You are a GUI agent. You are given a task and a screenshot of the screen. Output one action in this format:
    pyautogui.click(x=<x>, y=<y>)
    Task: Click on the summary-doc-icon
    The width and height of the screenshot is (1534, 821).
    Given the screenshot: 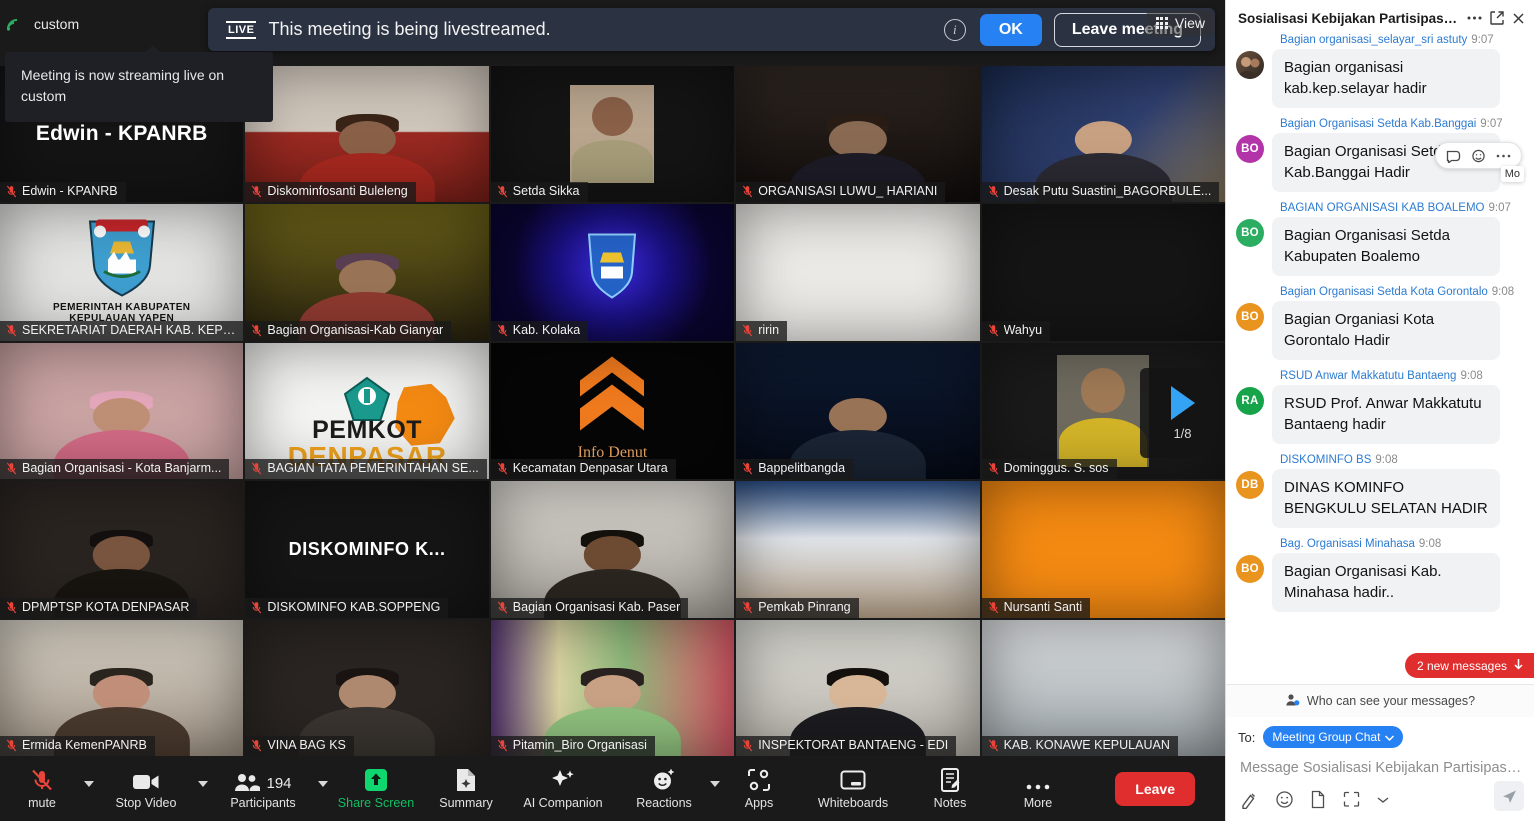 What is the action you would take?
    pyautogui.click(x=466, y=780)
    